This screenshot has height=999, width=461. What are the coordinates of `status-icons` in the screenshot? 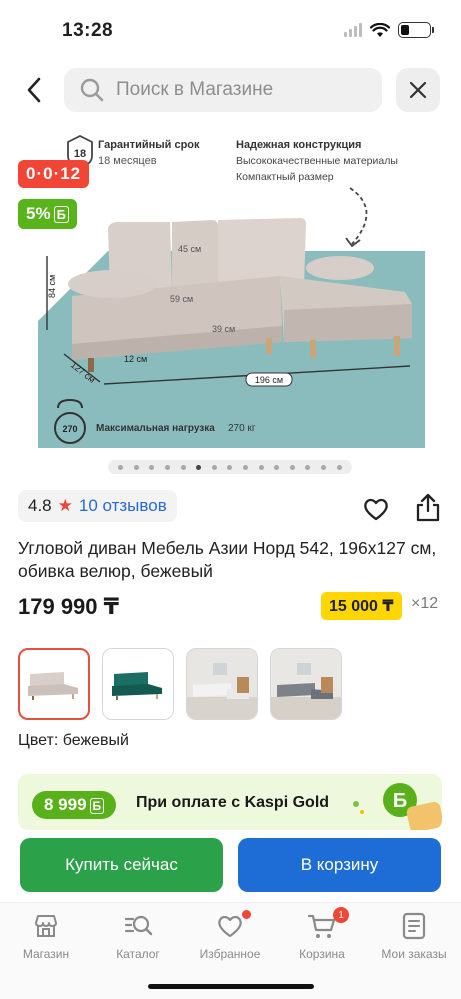 It's located at (389, 30).